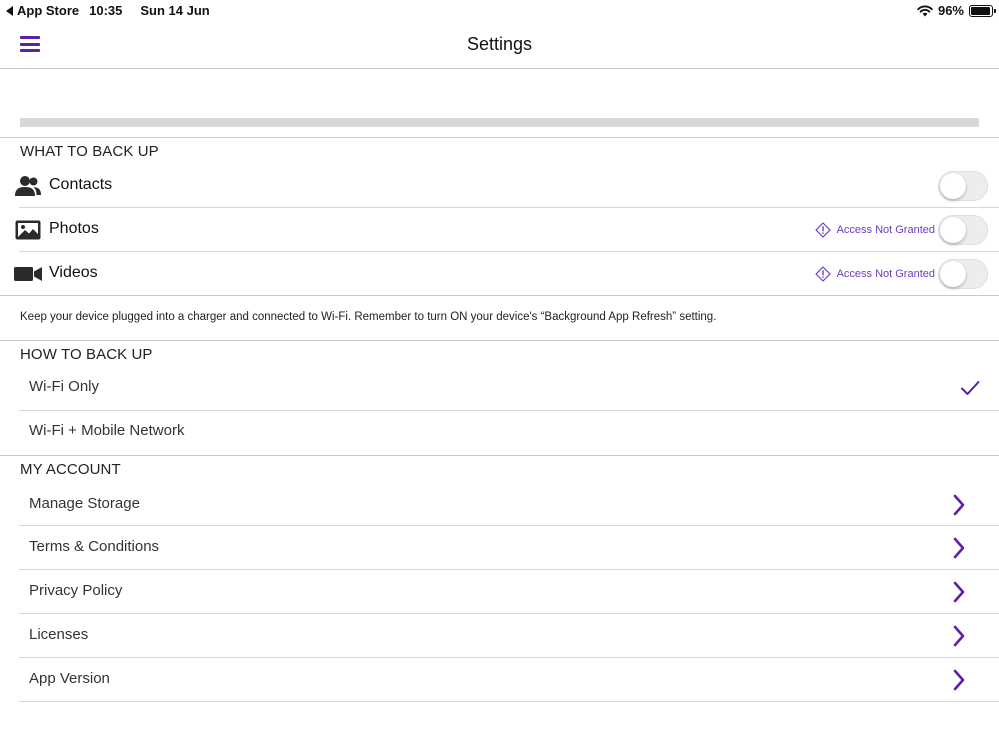  What do you see at coordinates (963, 186) in the screenshot?
I see `contacts-toggle` at bounding box center [963, 186].